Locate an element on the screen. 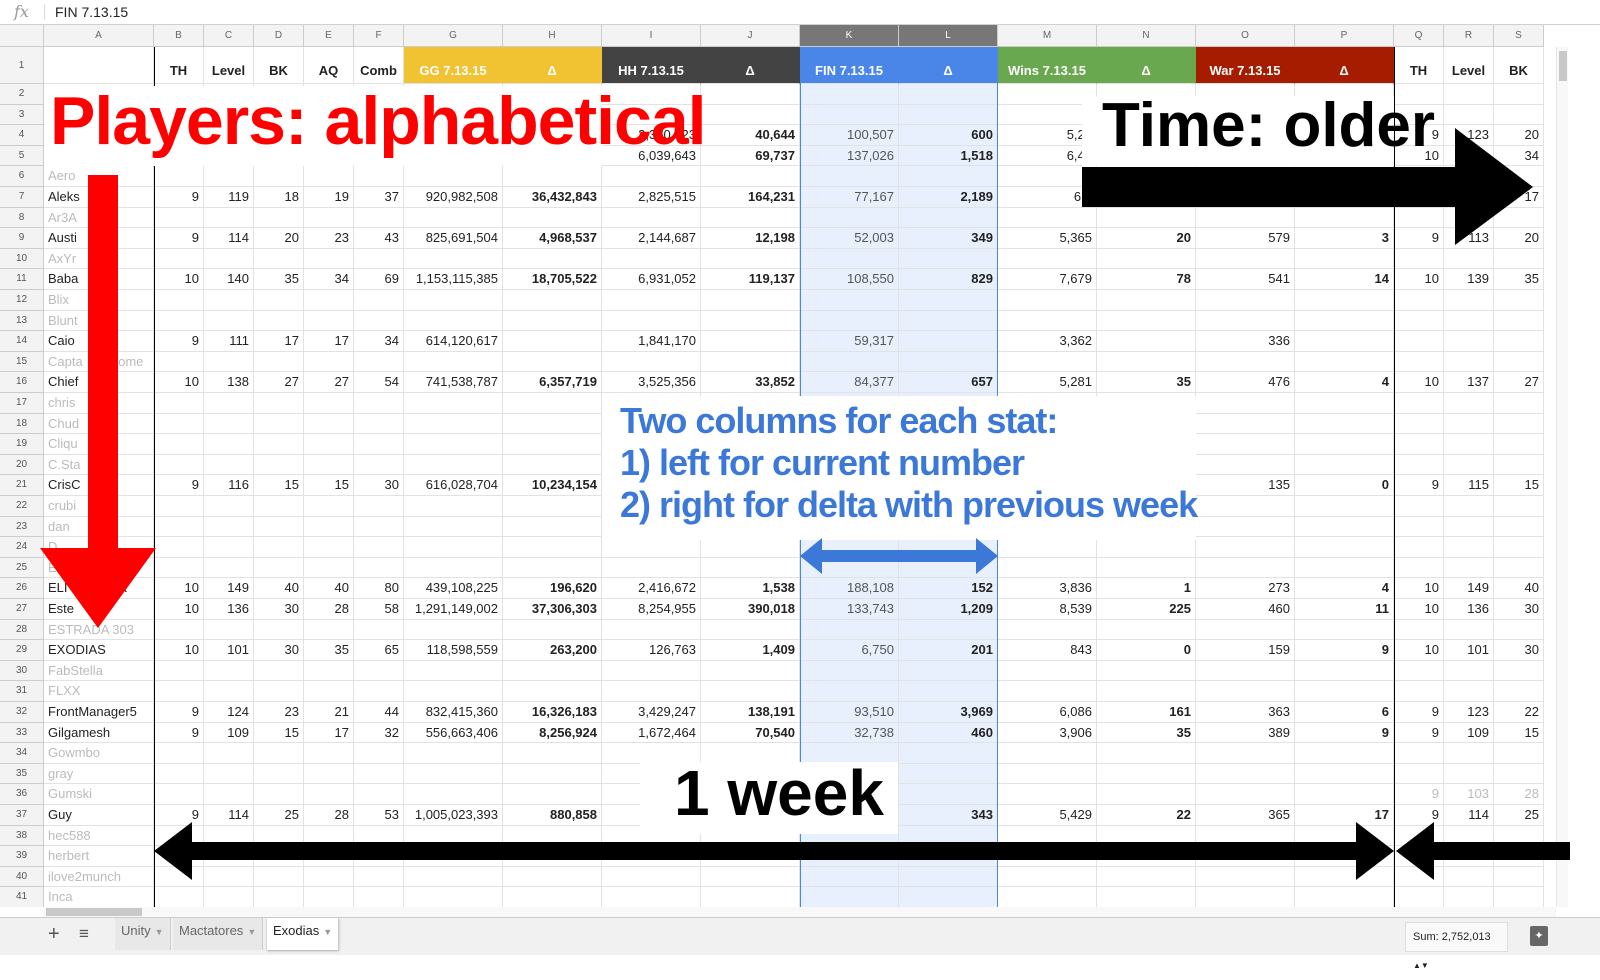 The image size is (1600, 980). explore-icon: ✦ is located at coordinates (1539, 936).